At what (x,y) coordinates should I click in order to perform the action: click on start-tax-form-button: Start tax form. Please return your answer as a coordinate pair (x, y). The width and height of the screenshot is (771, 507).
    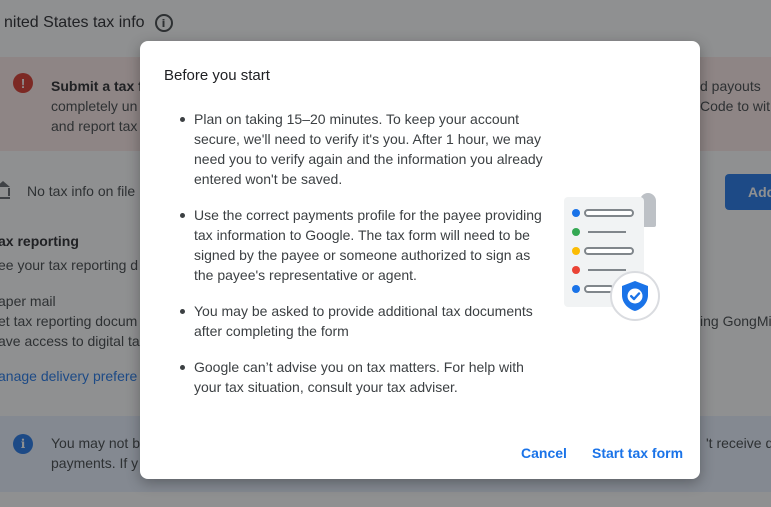
    Looking at the image, I should click on (637, 453).